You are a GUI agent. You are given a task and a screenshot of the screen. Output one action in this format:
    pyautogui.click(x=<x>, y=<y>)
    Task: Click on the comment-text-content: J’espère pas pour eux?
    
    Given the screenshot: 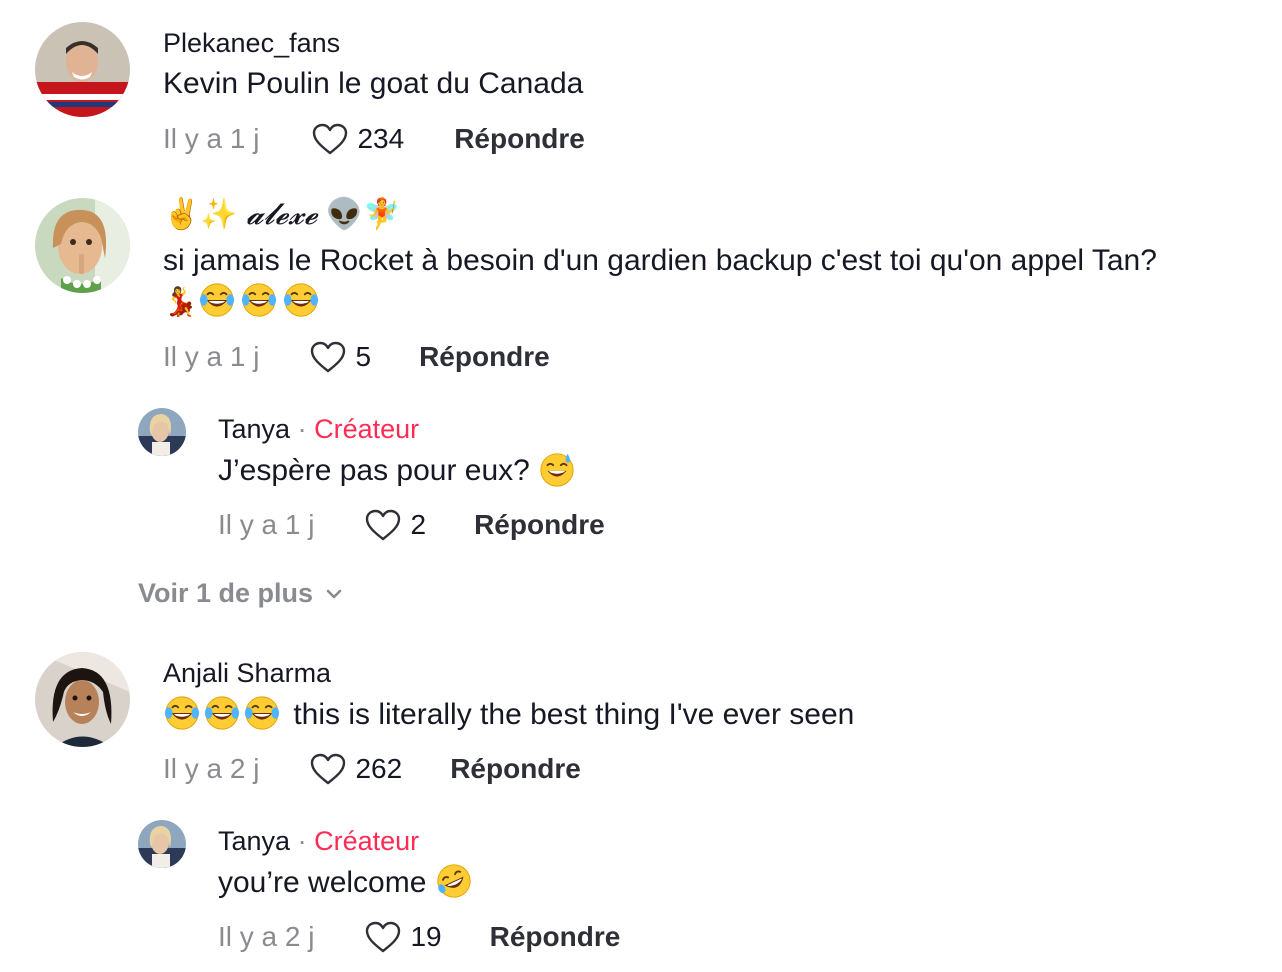 What is the action you would take?
    pyautogui.click(x=374, y=470)
    